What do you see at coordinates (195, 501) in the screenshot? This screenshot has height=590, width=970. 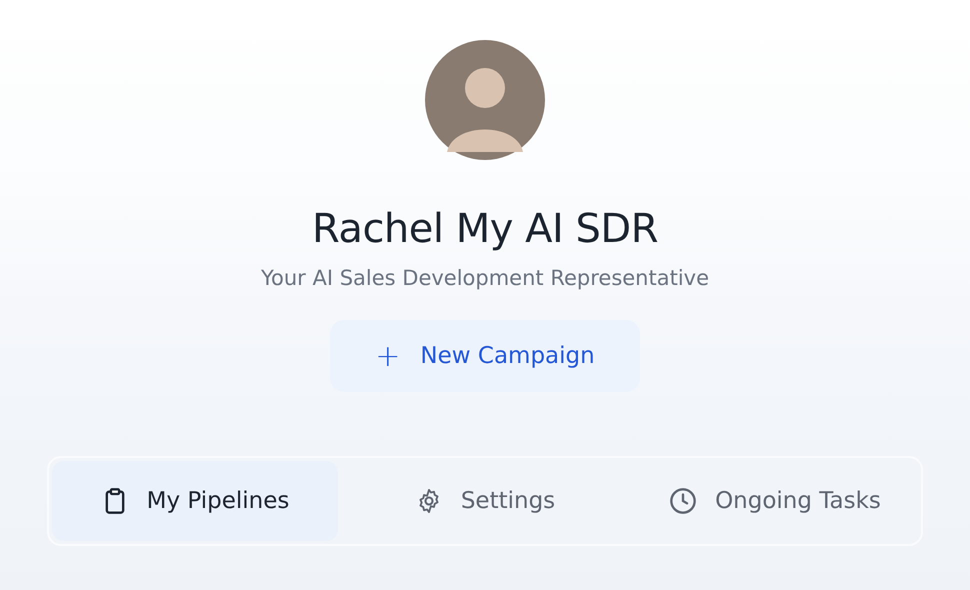 I see `tab: My Pipelines` at bounding box center [195, 501].